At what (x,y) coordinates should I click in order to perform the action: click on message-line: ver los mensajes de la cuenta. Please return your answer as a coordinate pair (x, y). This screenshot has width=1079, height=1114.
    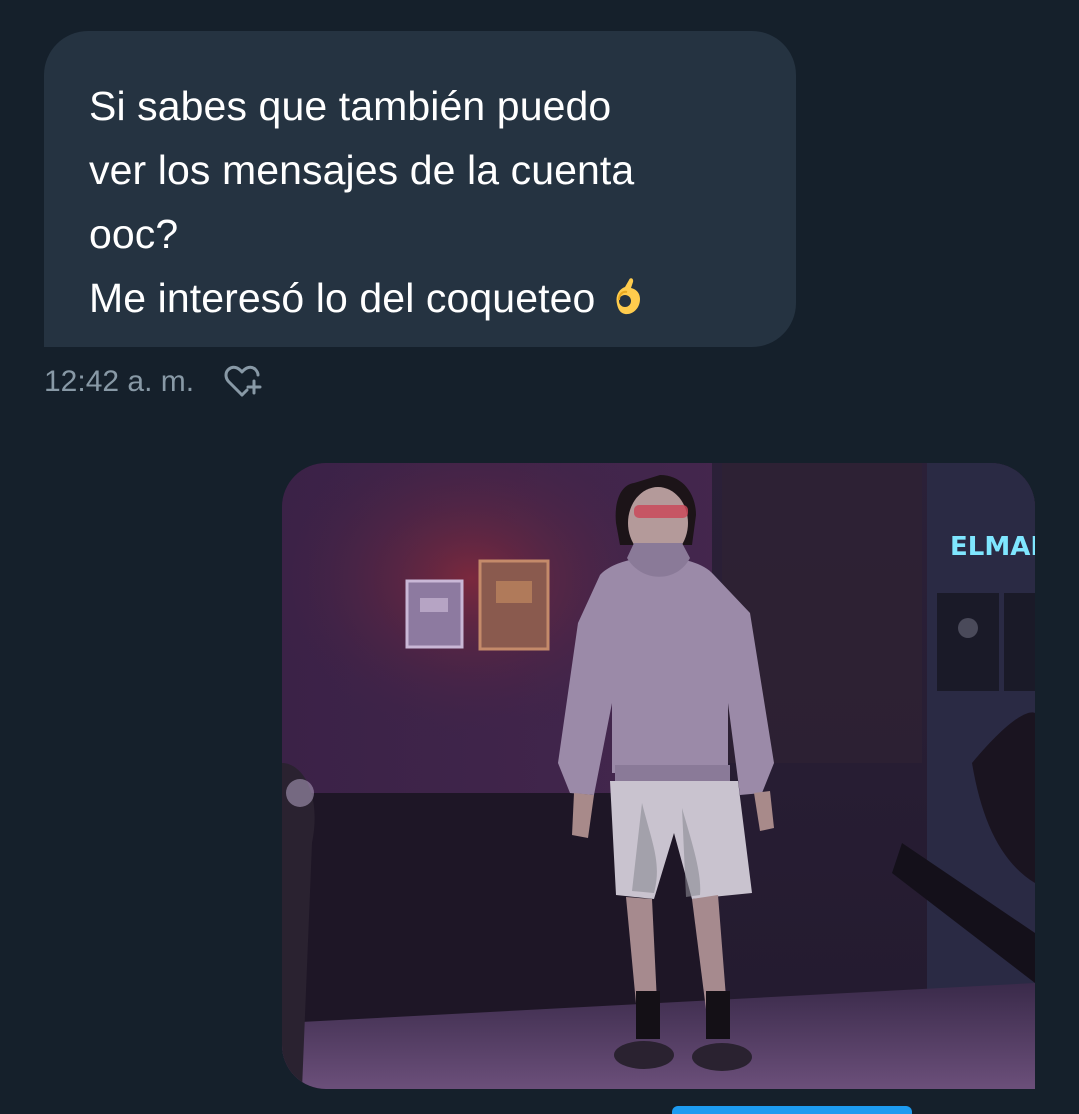
    Looking at the image, I should click on (362, 170).